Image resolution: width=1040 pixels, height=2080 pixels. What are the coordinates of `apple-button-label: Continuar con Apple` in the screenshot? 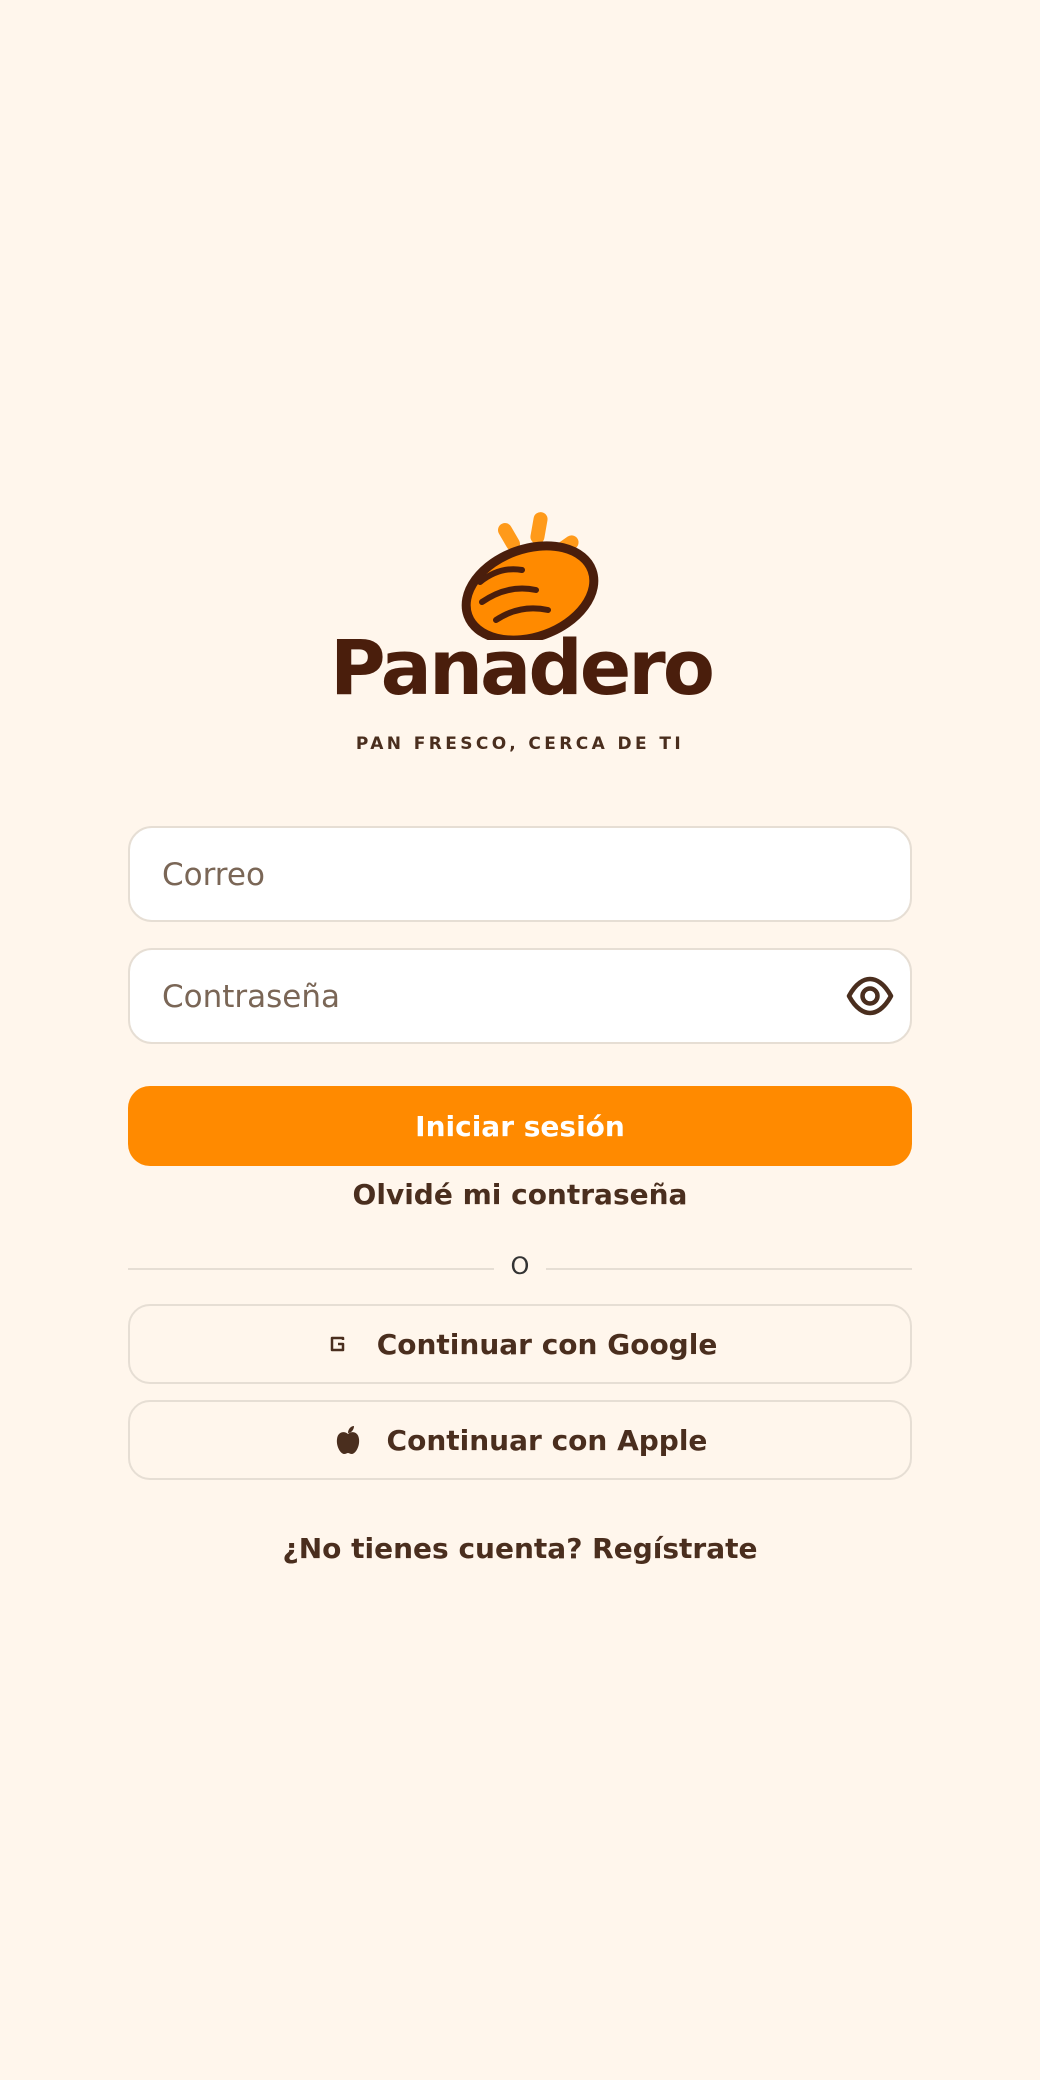 It's located at (547, 1440).